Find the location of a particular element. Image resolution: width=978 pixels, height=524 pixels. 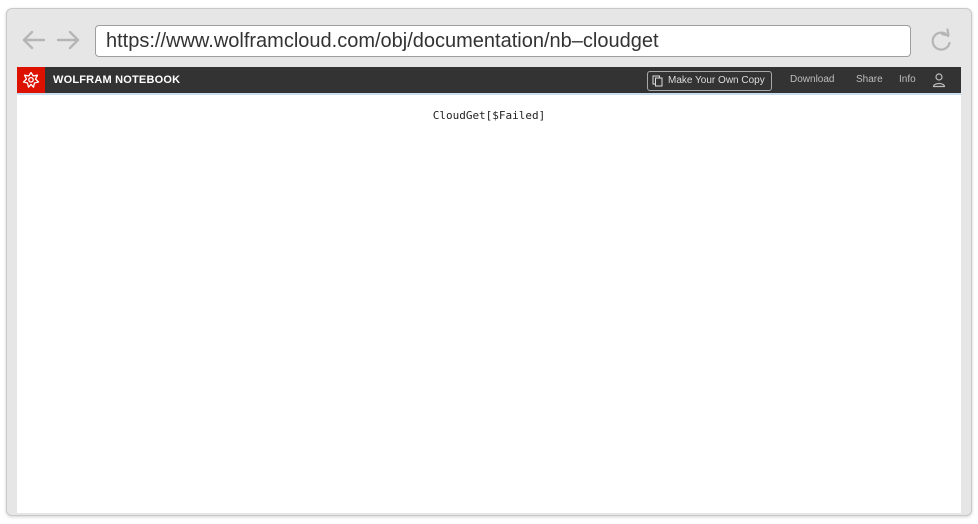

wolfram-logo is located at coordinates (31, 80).